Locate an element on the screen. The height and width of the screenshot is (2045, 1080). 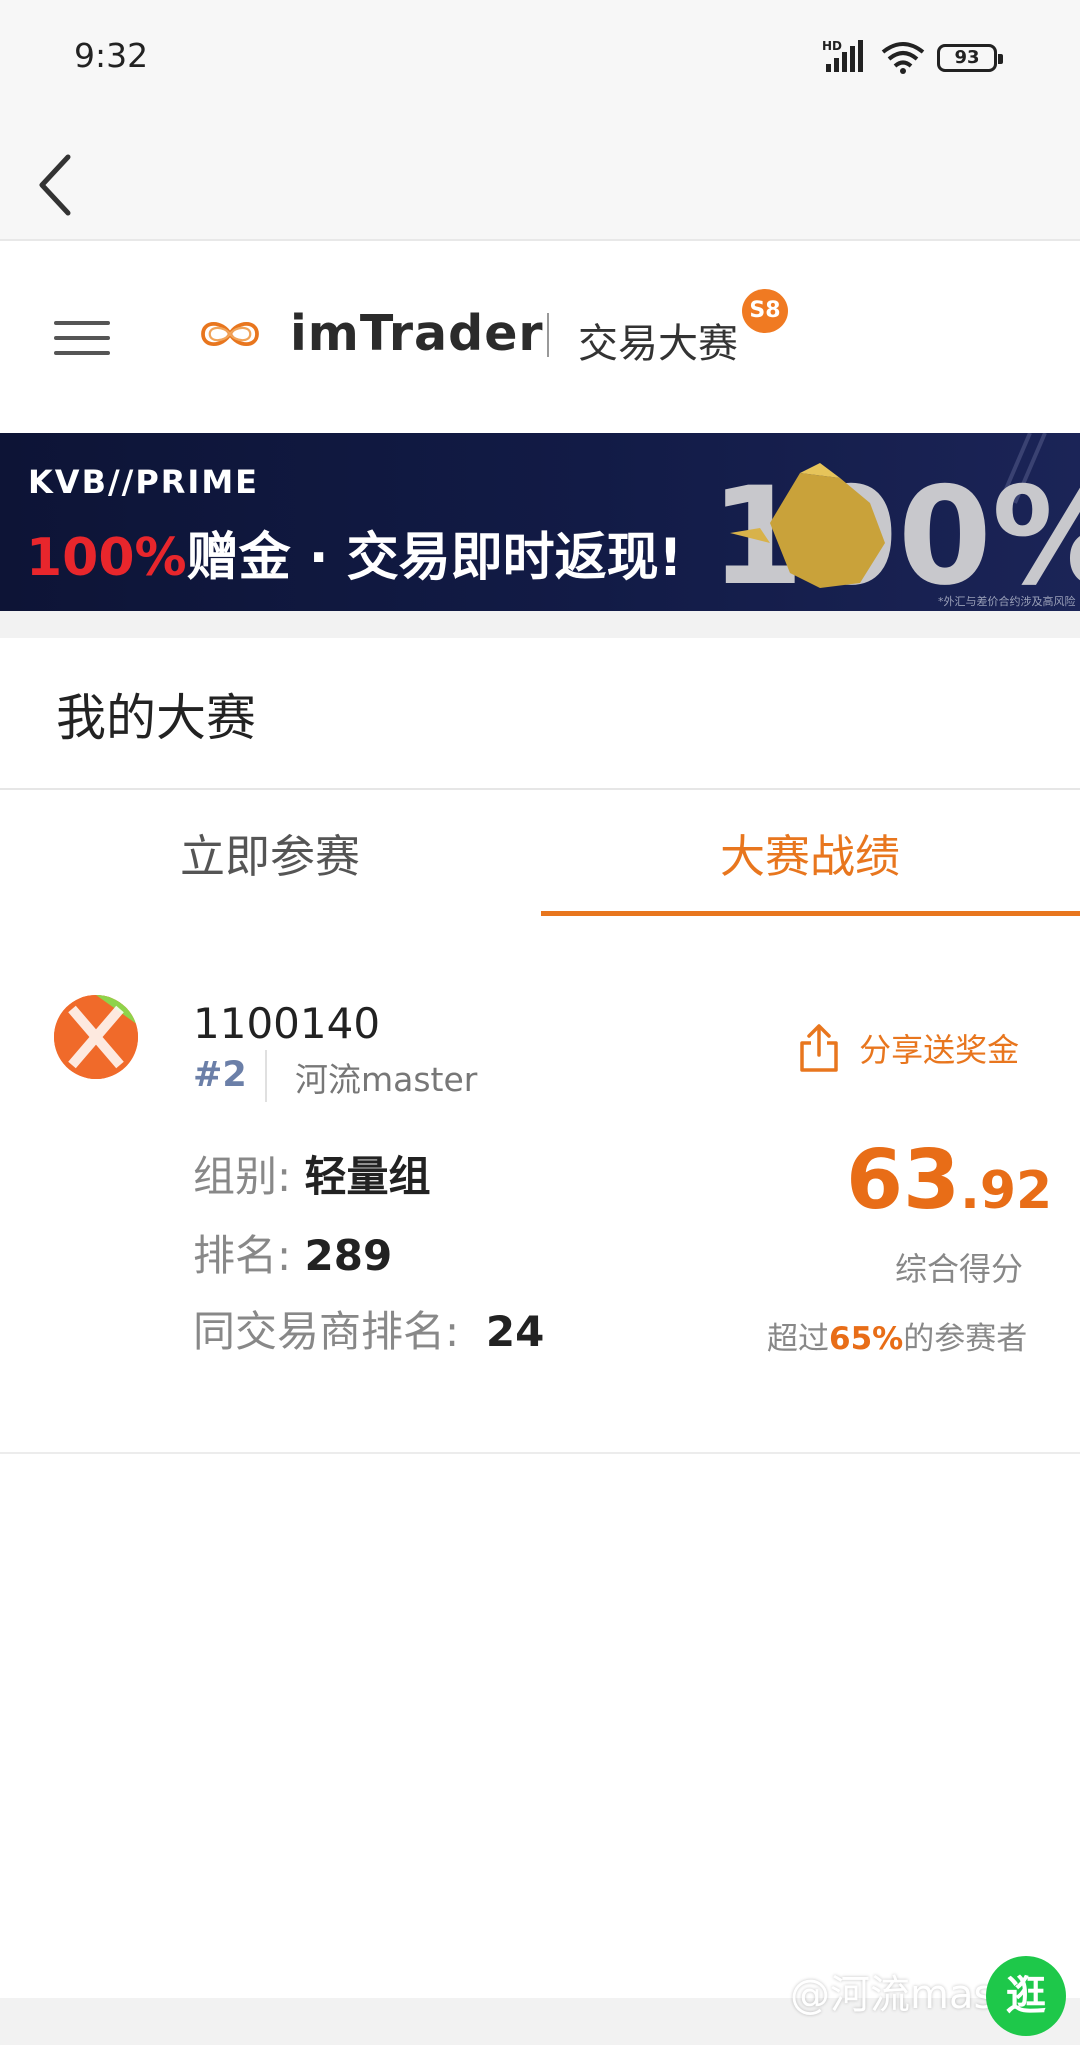
nav-bar is located at coordinates (540, 175).